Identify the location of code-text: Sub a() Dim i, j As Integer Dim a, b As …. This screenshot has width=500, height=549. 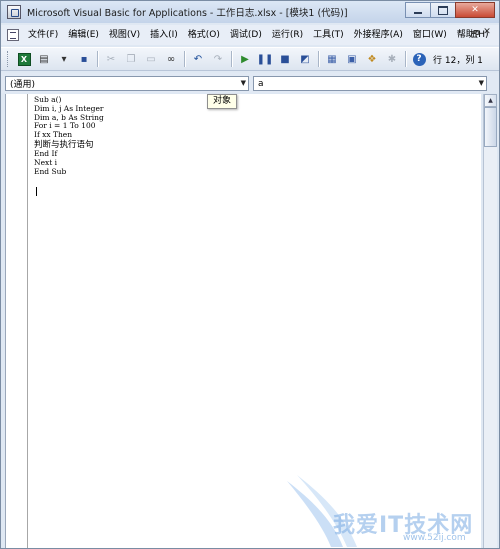
(69, 136).